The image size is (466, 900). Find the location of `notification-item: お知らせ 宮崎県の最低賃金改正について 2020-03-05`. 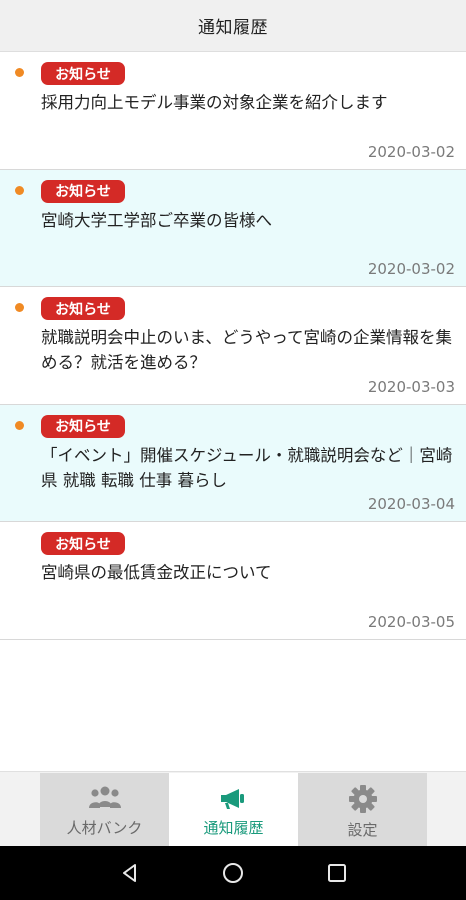

notification-item: お知らせ 宮崎県の最低賃金改正について 2020-03-05 is located at coordinates (233, 581).